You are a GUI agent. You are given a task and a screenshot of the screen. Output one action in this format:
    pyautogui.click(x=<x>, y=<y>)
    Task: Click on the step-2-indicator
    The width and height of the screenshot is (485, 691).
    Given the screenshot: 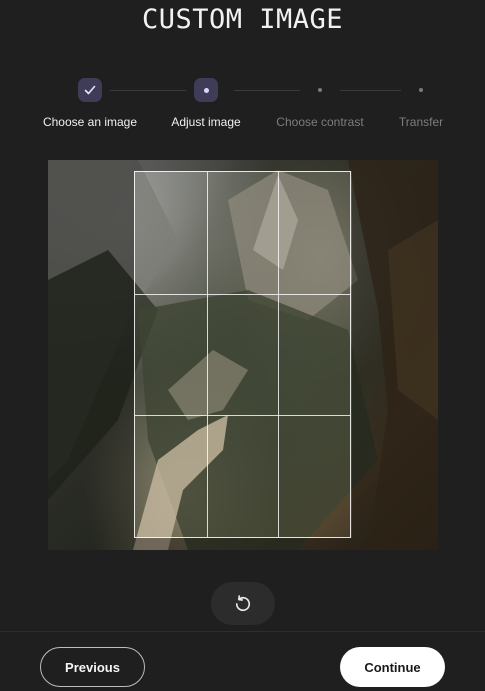 What is the action you would take?
    pyautogui.click(x=206, y=90)
    